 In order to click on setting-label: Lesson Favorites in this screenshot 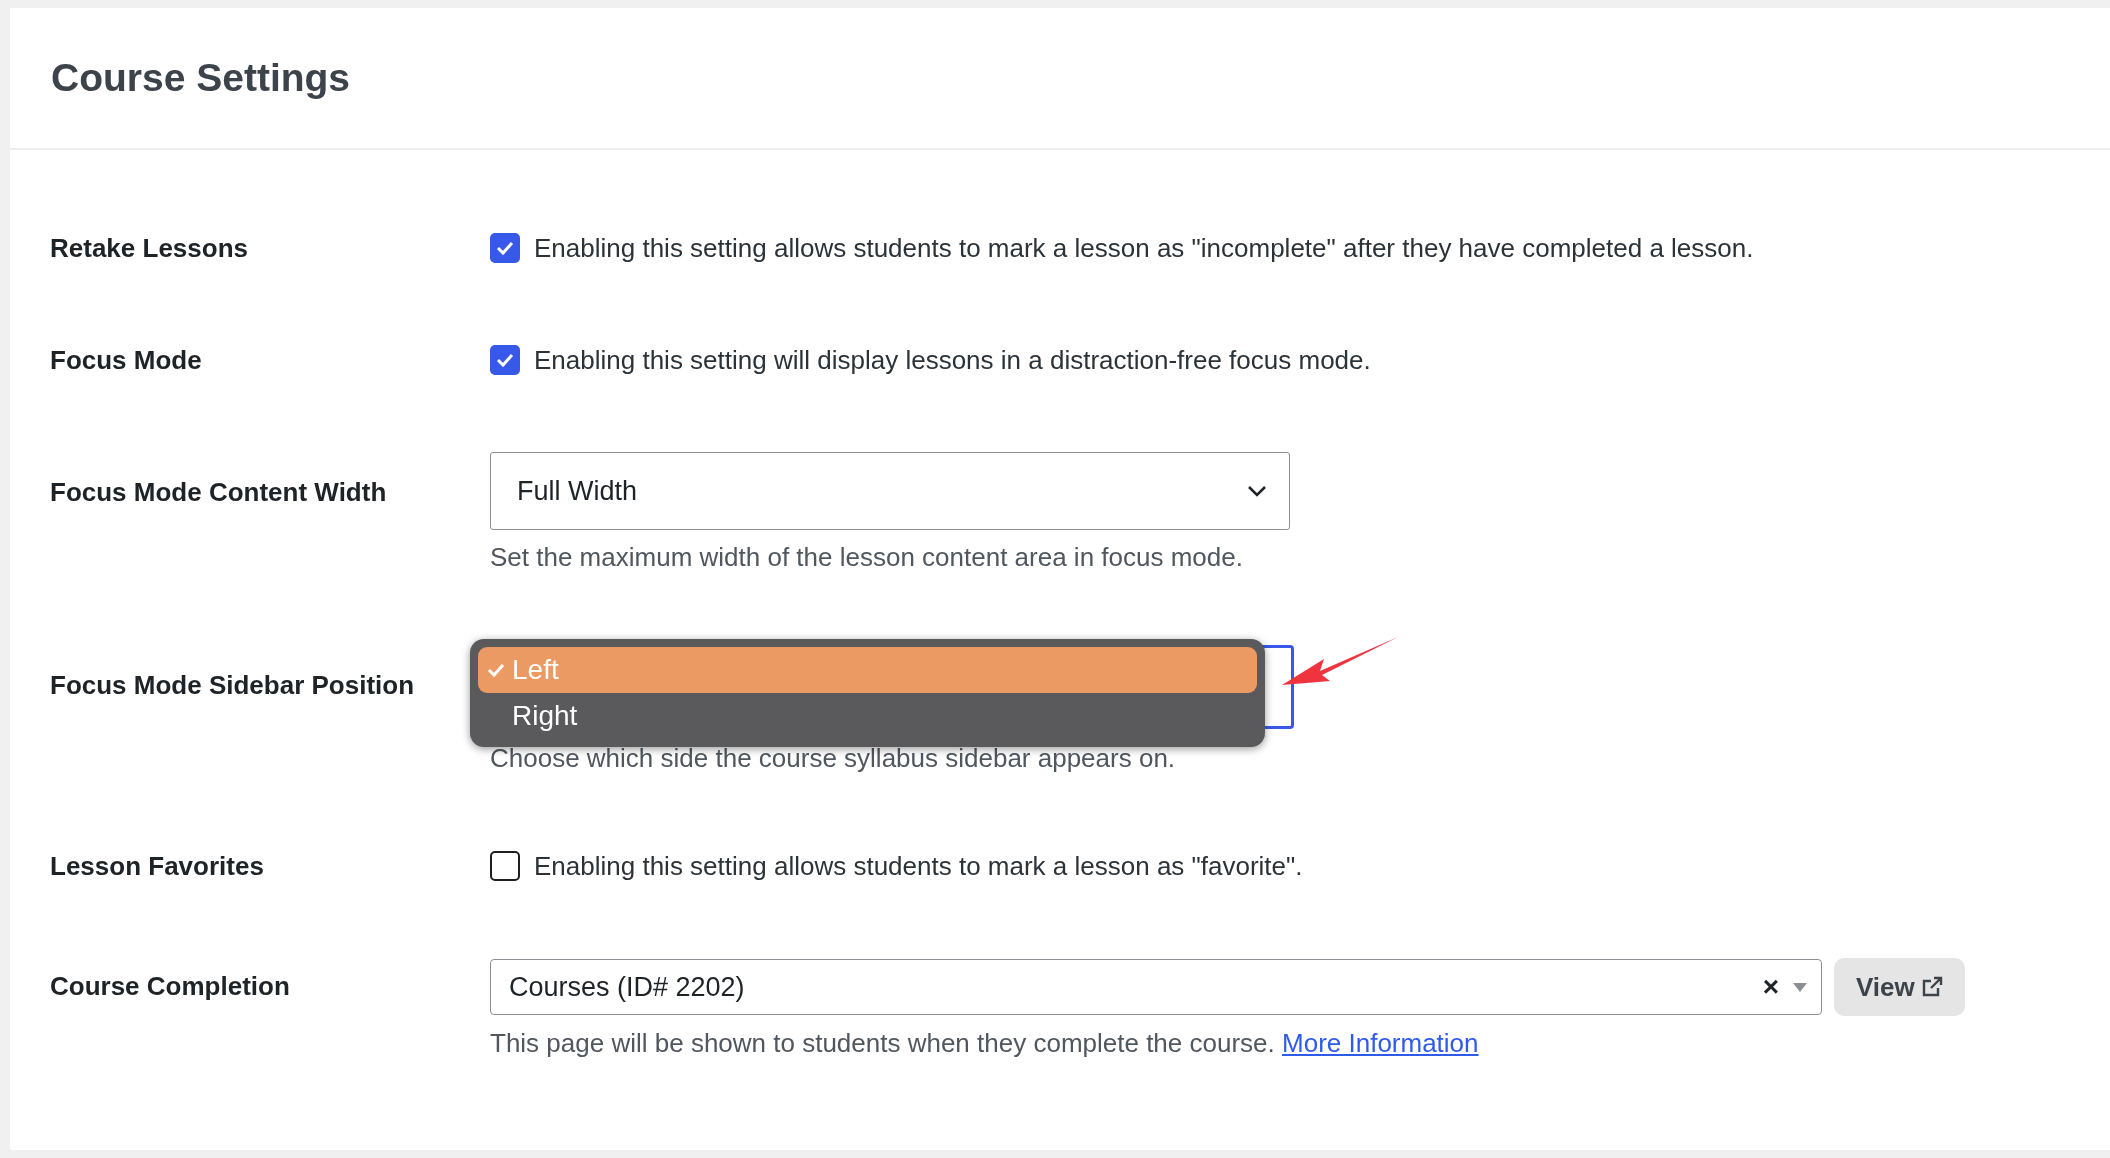, I will do `click(157, 866)`.